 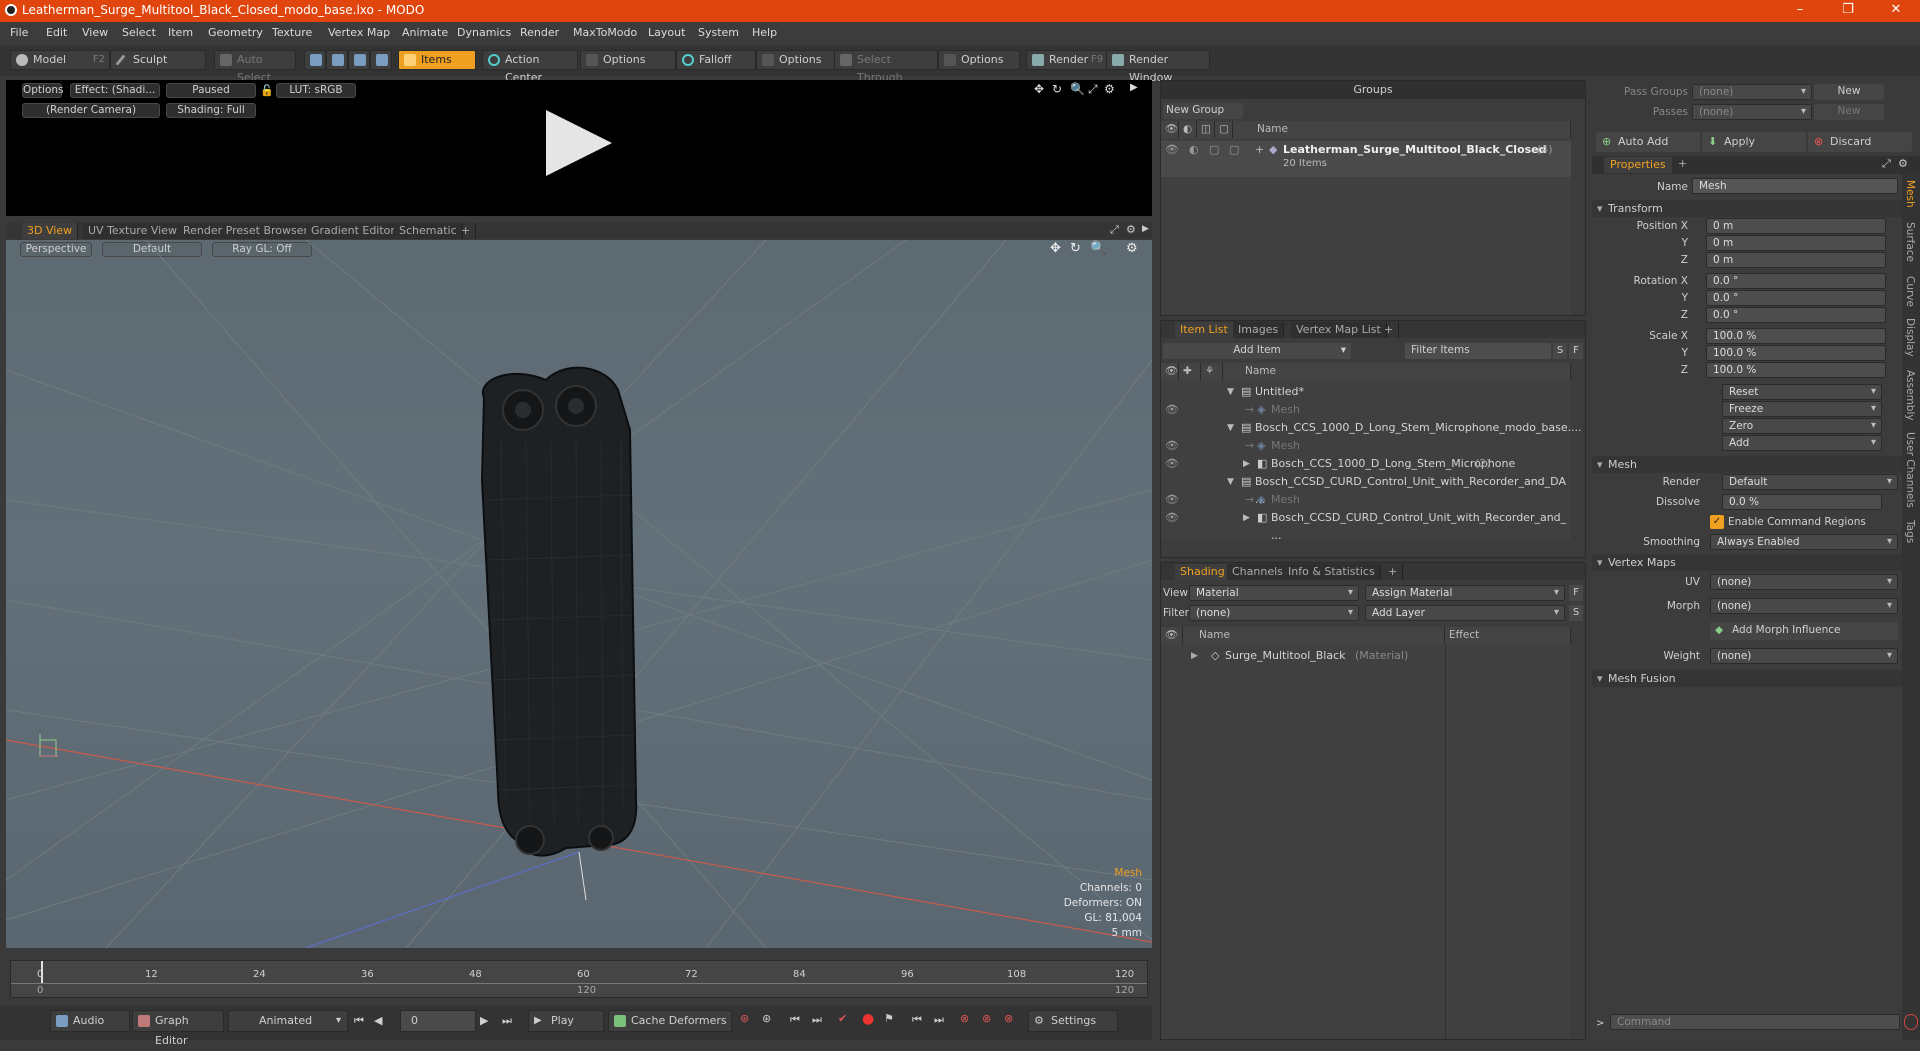 What do you see at coordinates (1755, 1022) in the screenshot?
I see `command-input: Command` at bounding box center [1755, 1022].